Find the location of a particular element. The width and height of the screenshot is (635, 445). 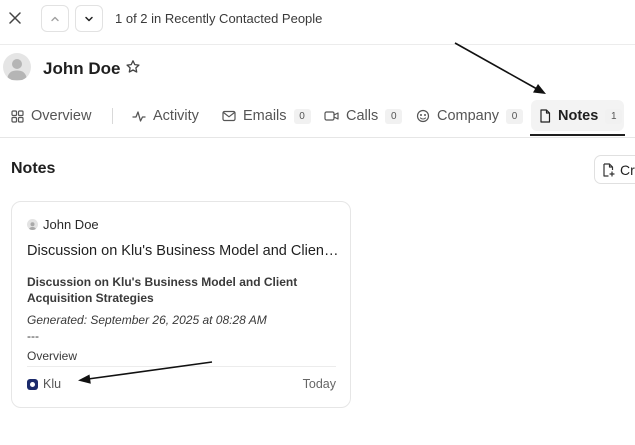

previous-record-button is located at coordinates (55, 18).